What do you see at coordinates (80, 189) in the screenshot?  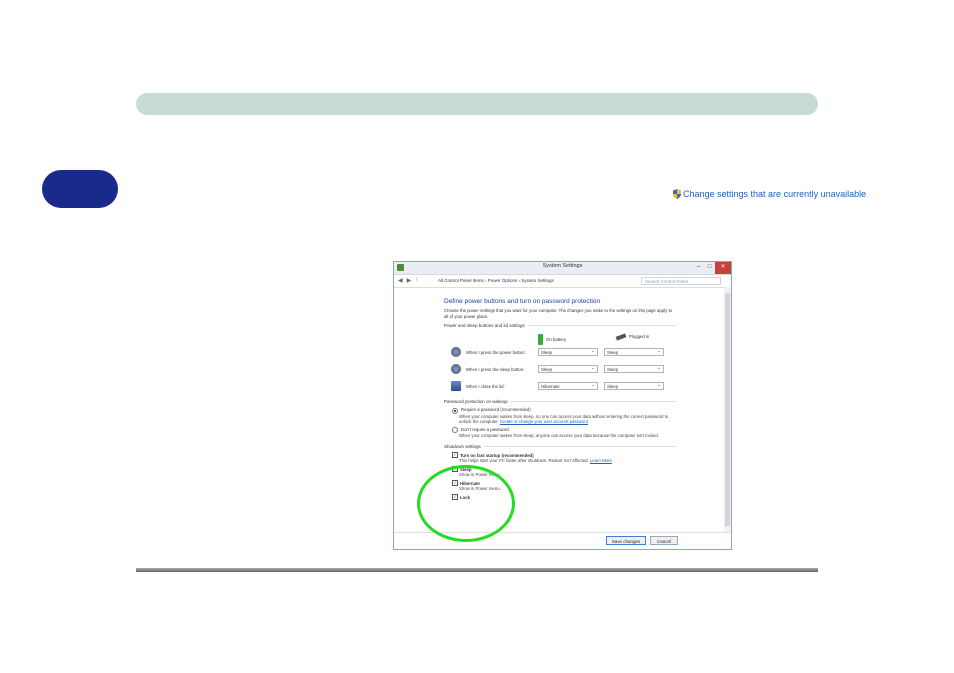 I see `chapter-tab` at bounding box center [80, 189].